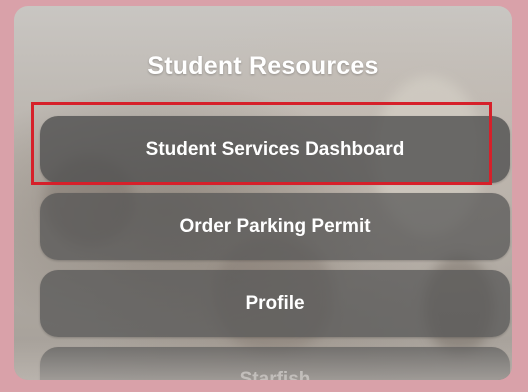 The height and width of the screenshot is (392, 528). Describe the element at coordinates (275, 363) in the screenshot. I see `starfish-button: Starfish` at that location.